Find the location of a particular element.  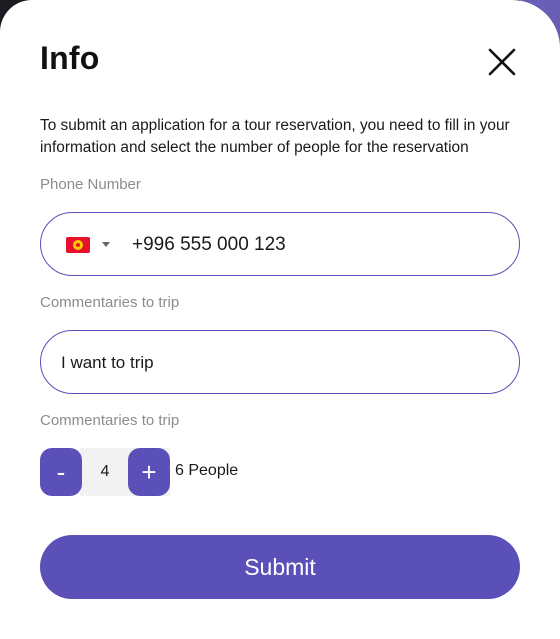

close-button is located at coordinates (502, 62).